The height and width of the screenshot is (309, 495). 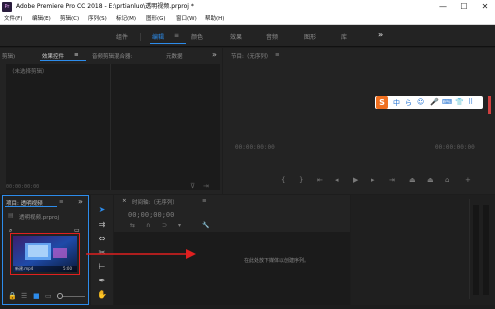 I want to click on workspace-tab-effects: 效果, so click(x=236, y=36).